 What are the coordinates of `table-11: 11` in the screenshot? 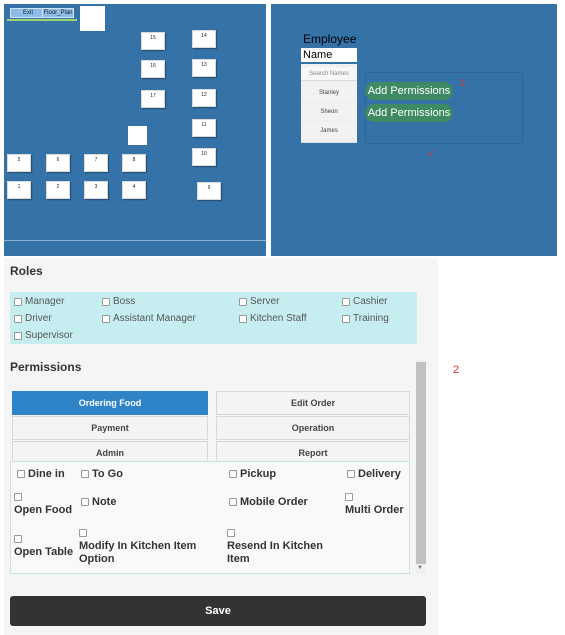 It's located at (204, 128).